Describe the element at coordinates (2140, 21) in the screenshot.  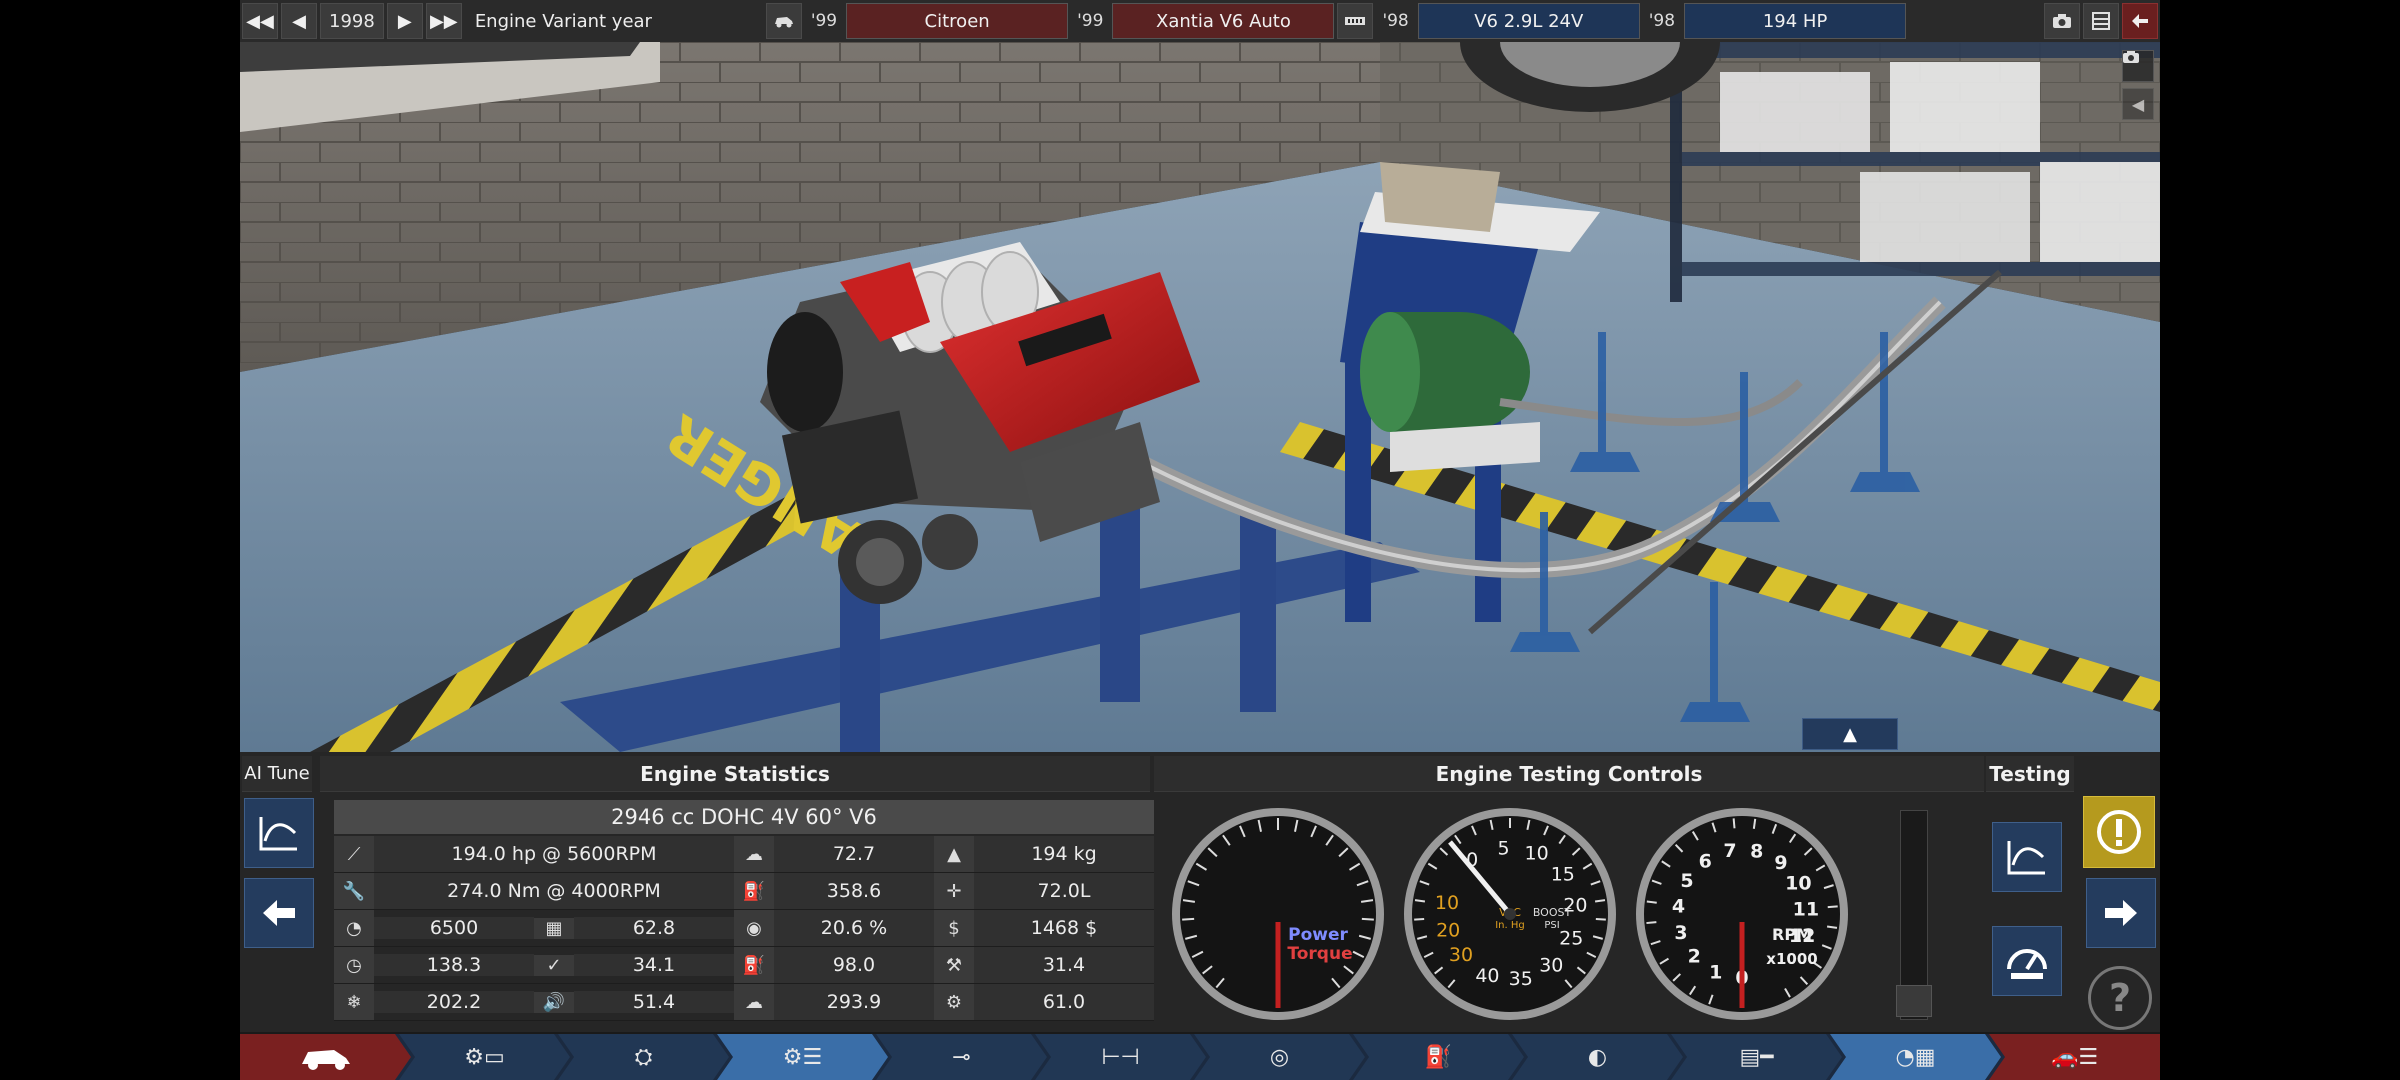
I see `back-button` at that location.